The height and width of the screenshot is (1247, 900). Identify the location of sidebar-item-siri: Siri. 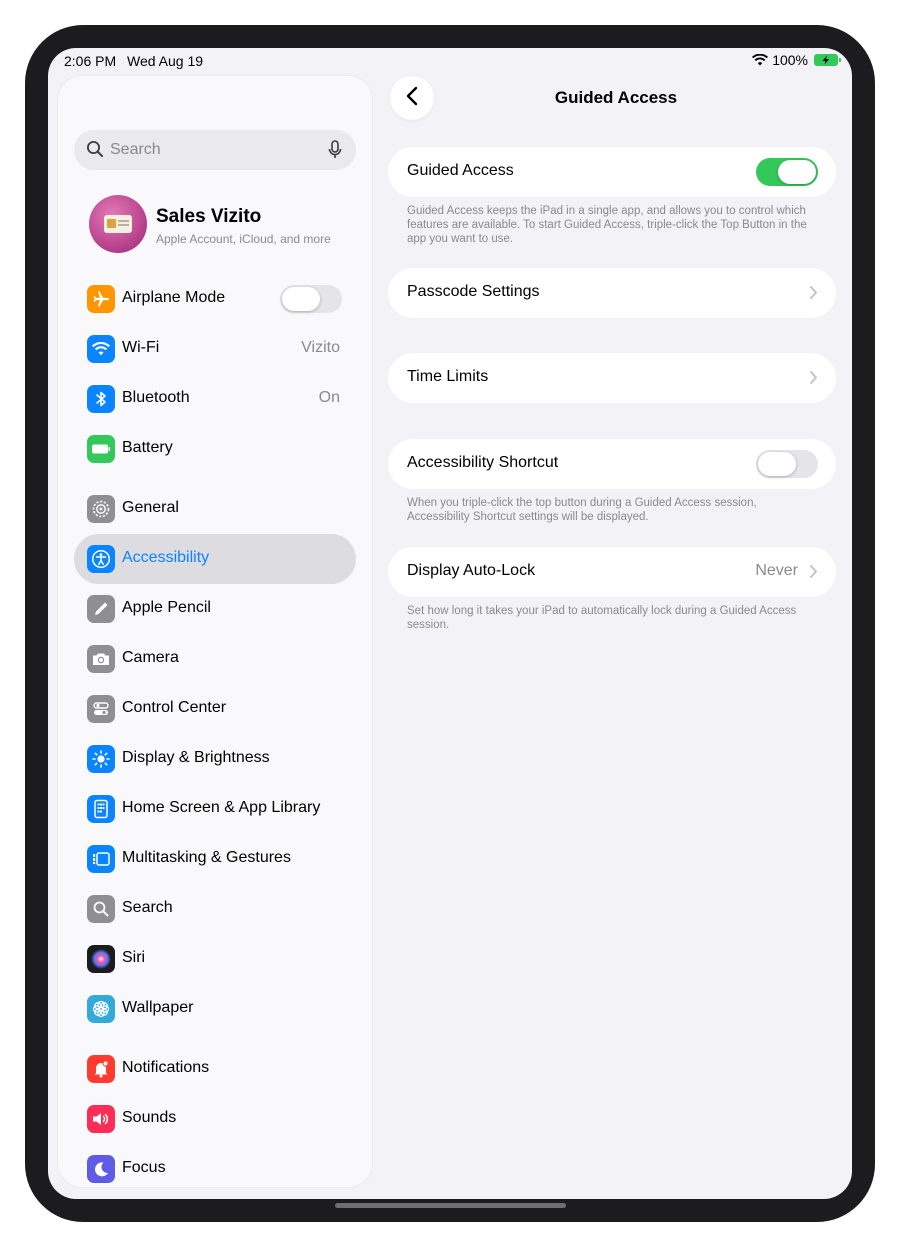
(215, 959).